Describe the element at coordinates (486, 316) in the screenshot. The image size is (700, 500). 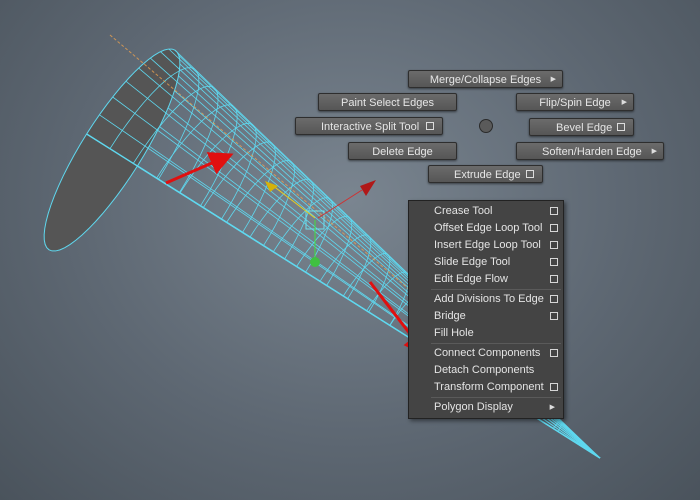
I see `menu-item-bridge: Bridge` at that location.